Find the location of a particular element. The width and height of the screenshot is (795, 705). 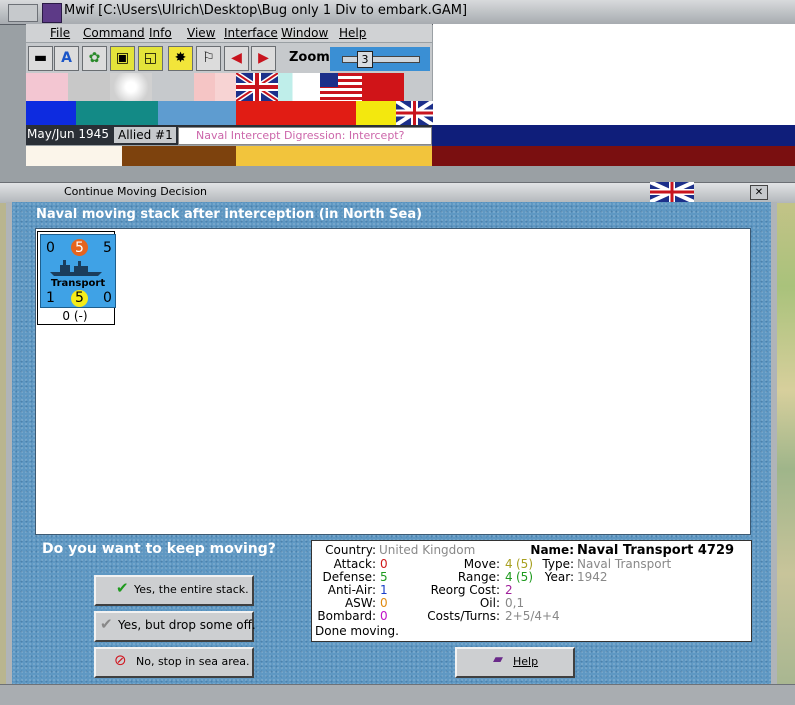

oil-value: 0,1 is located at coordinates (515, 603).